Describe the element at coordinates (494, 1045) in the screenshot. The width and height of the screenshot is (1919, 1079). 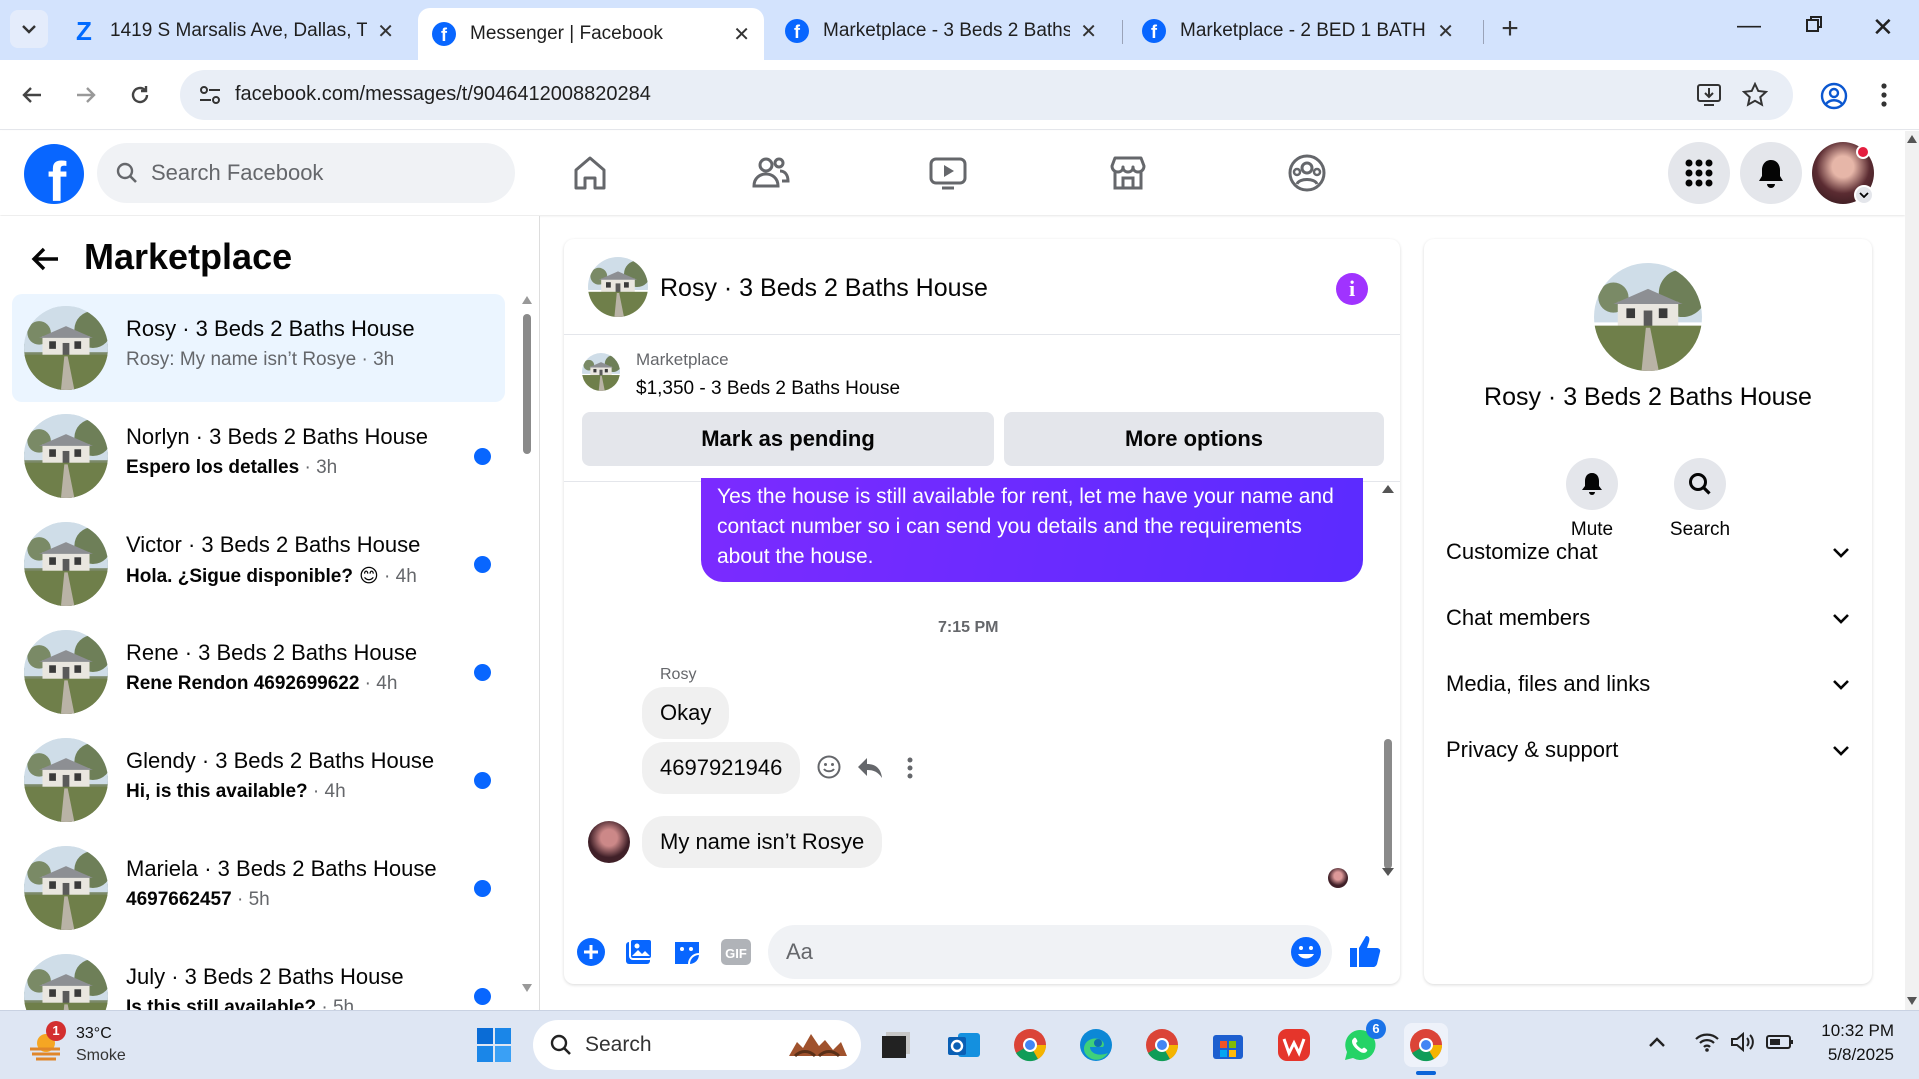
I see `start-button` at that location.